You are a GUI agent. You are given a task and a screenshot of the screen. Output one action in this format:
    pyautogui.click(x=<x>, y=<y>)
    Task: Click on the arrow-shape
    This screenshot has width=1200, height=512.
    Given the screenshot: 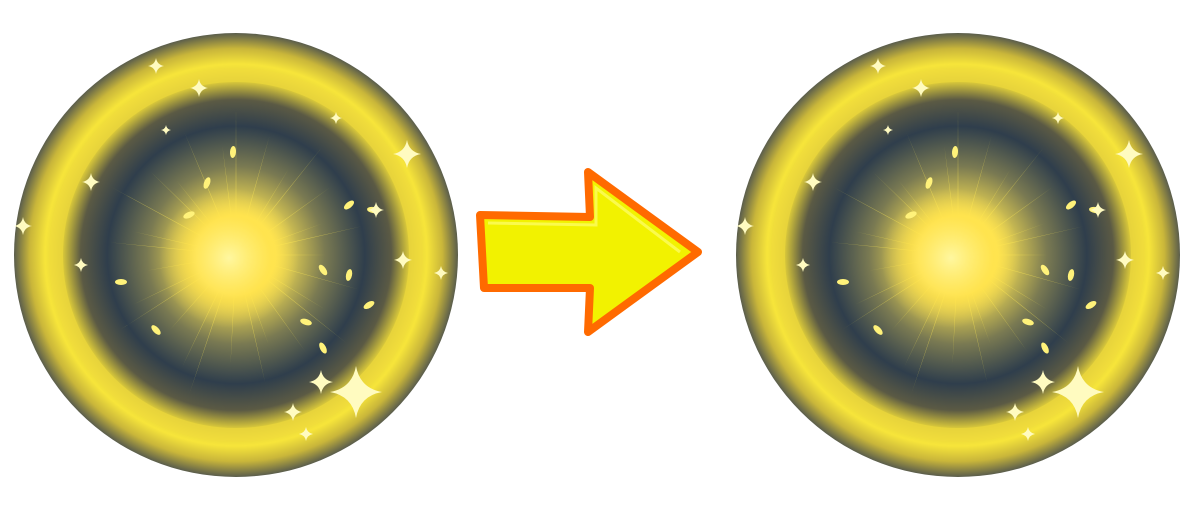 What is the action you would take?
    pyautogui.click(x=589, y=252)
    